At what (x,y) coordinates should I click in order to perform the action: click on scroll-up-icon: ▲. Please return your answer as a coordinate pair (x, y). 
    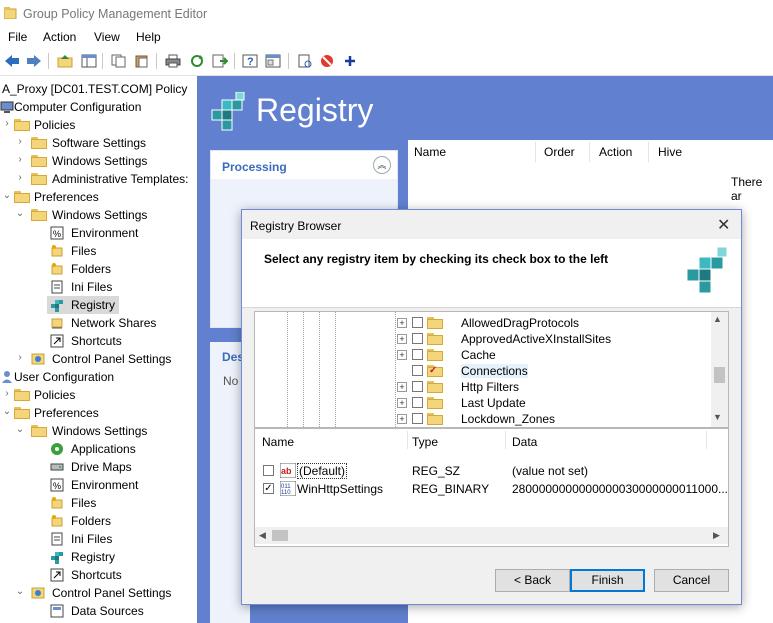
    Looking at the image, I should click on (717, 319).